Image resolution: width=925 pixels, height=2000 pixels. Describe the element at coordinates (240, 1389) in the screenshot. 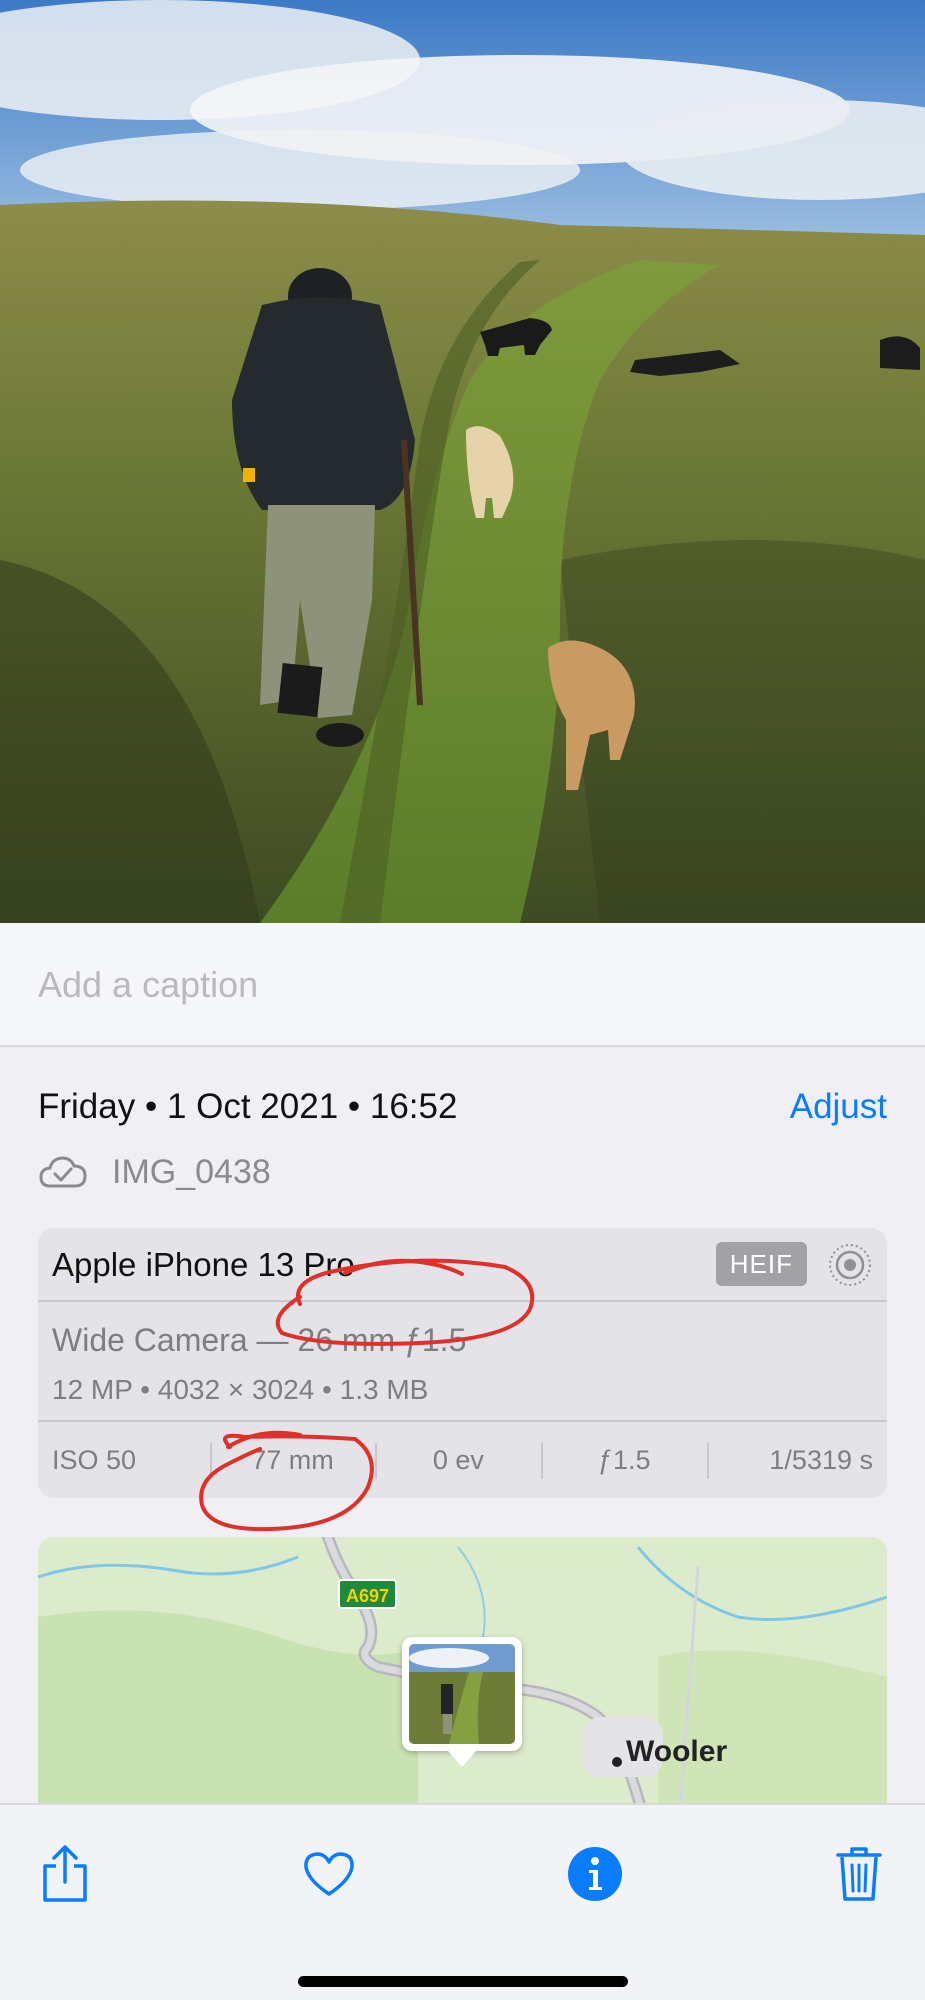

I see `spec-line: 12 MP • 4032 × 3024 • 1.3 MB` at that location.